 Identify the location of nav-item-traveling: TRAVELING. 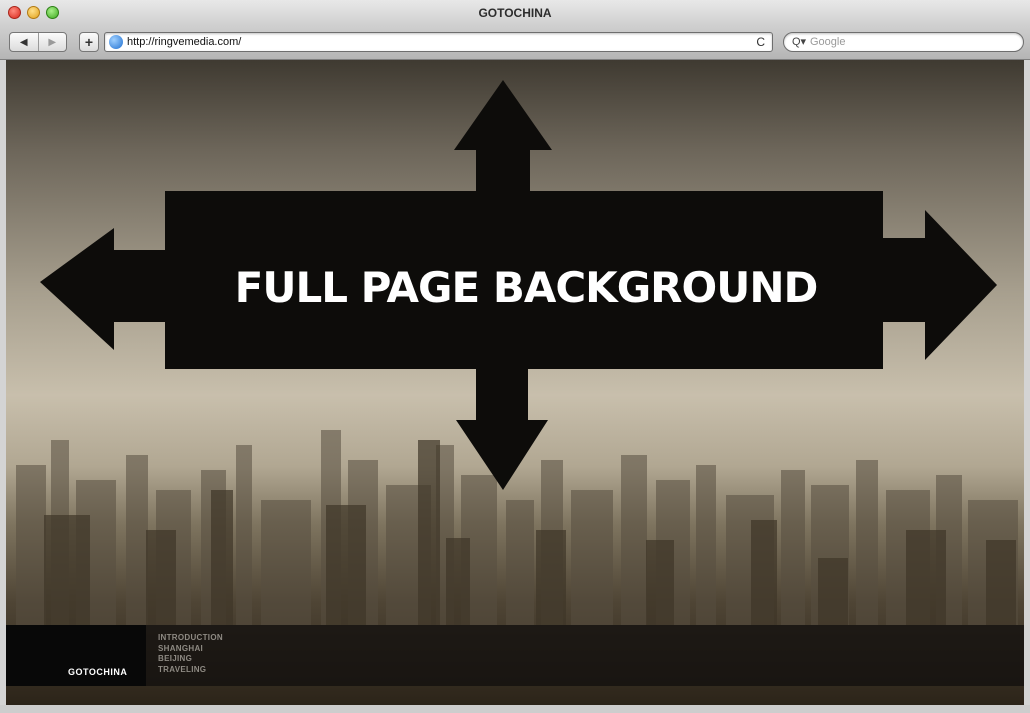
(190, 670).